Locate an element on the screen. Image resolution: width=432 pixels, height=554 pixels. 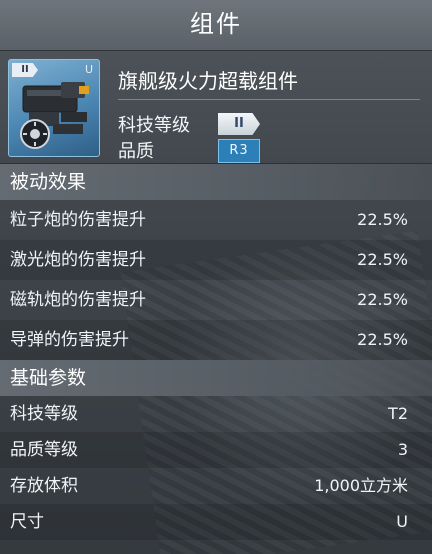
basic-row: 存放体积 1,000立方米 is located at coordinates (216, 486).